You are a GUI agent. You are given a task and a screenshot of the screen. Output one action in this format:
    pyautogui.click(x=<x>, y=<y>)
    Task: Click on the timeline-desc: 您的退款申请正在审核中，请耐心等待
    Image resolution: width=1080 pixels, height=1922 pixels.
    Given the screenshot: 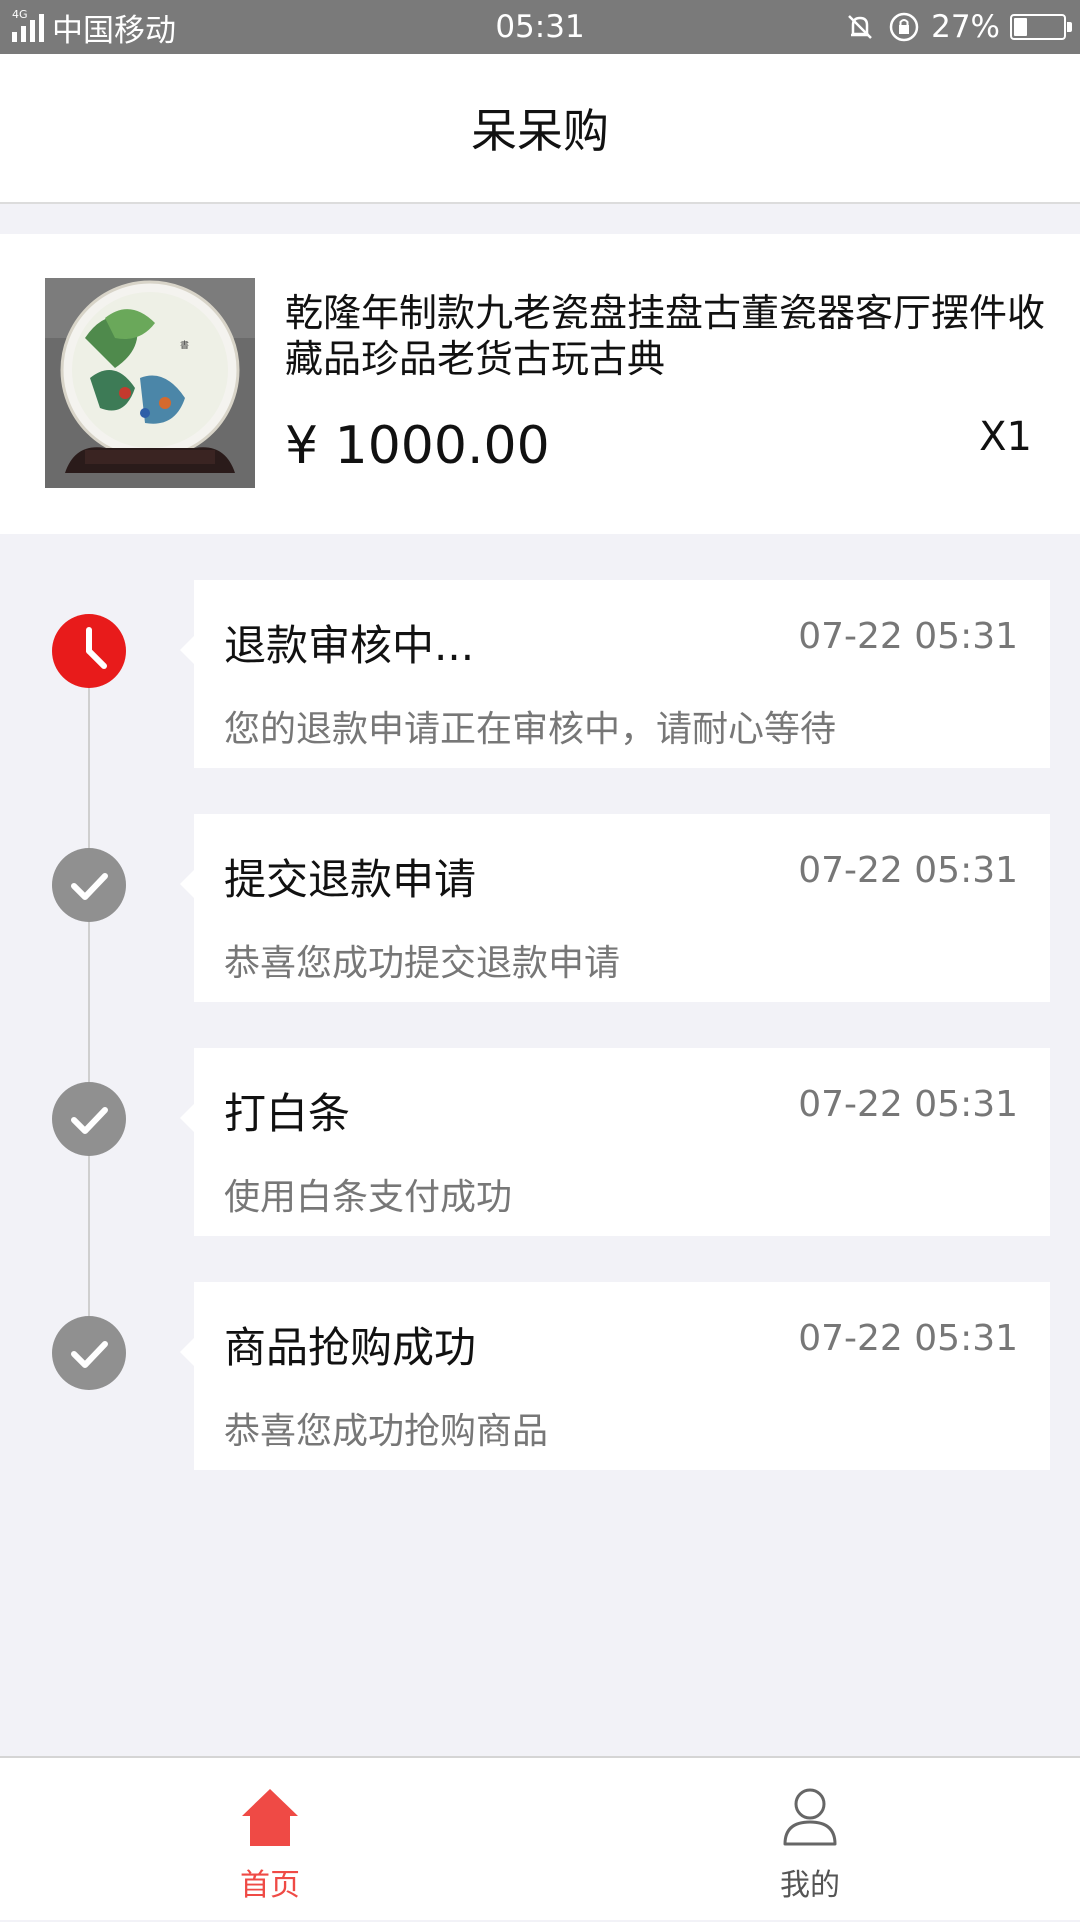 What is the action you would take?
    pyautogui.click(x=530, y=729)
    